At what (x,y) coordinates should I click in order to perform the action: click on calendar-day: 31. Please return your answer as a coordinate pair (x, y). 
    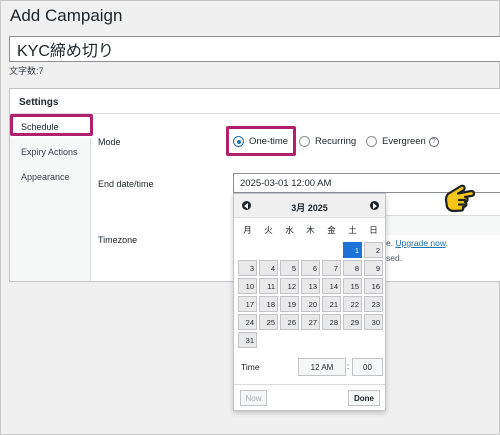
    Looking at the image, I should click on (247, 340).